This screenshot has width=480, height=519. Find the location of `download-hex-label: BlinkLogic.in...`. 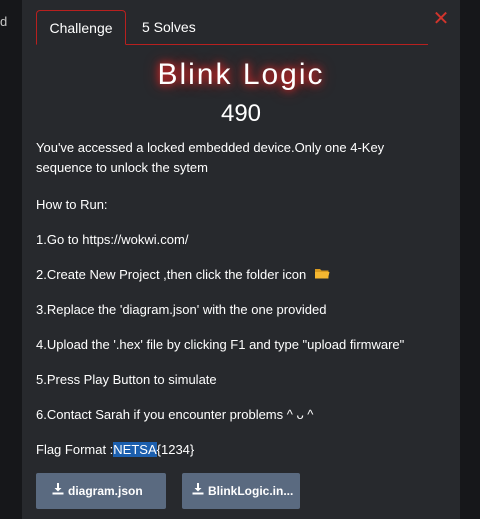

download-hex-label: BlinkLogic.in... is located at coordinates (251, 491).